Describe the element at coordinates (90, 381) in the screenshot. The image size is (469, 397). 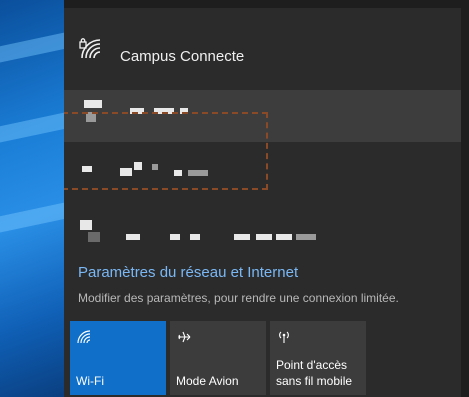
I see `wifi-tile-label: Wi-Fi` at that location.